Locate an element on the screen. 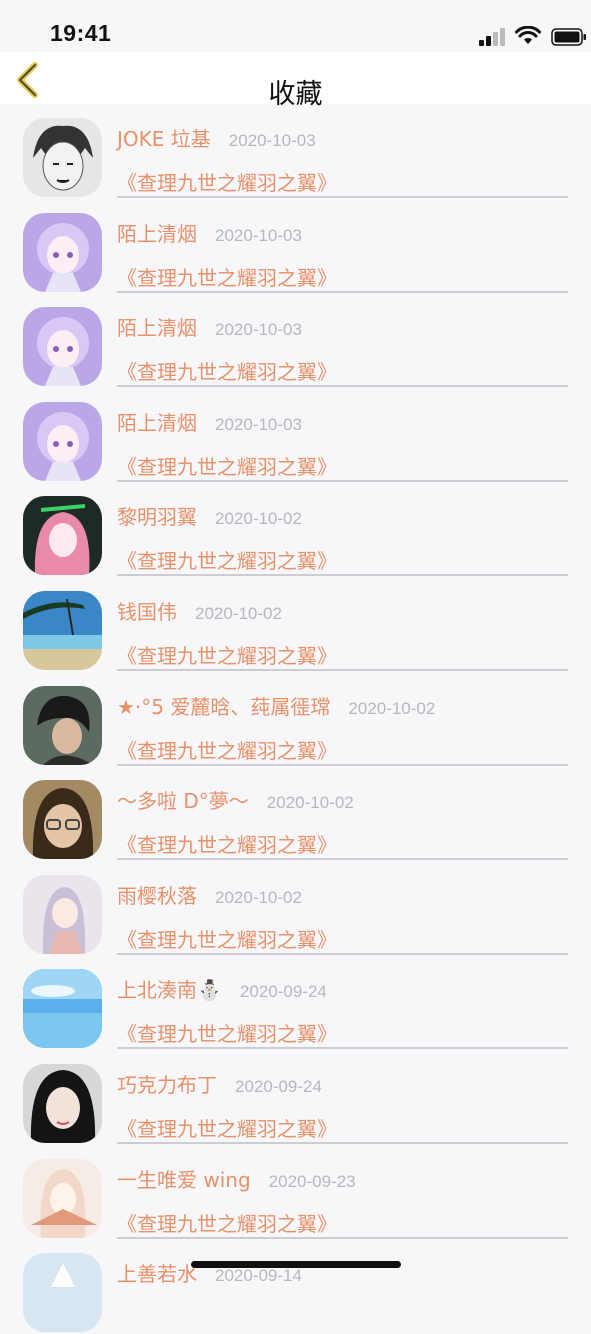 Image resolution: width=591 pixels, height=1334 pixels. battery-icon is located at coordinates (568, 37).